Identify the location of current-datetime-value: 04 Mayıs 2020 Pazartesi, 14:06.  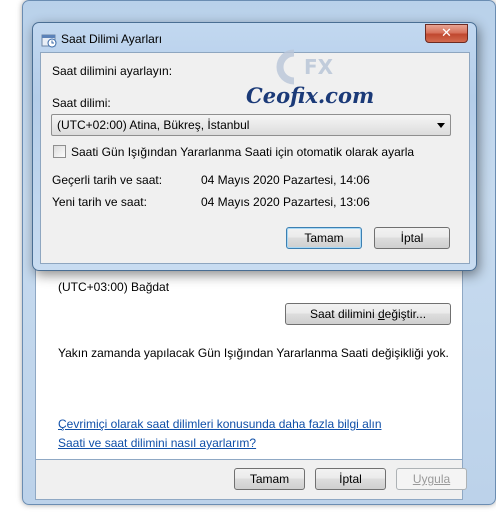
(285, 180).